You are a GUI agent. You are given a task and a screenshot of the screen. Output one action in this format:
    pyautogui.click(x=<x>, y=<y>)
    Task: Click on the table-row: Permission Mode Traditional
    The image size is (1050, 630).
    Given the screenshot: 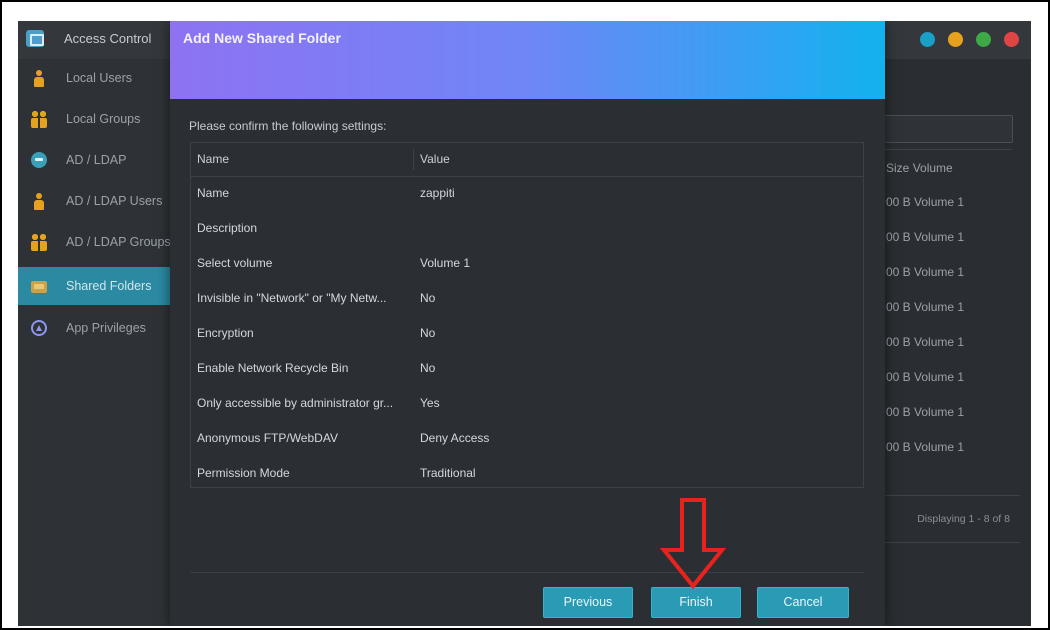 What is the action you would take?
    pyautogui.click(x=527, y=473)
    